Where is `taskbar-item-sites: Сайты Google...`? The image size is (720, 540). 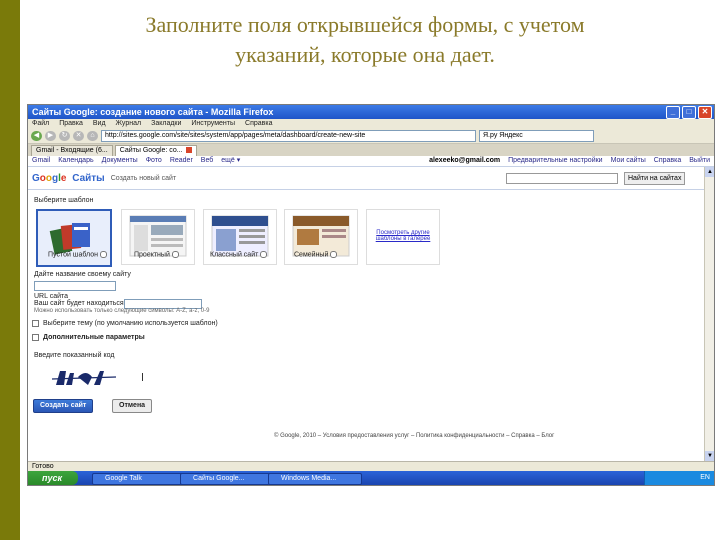 taskbar-item-sites: Сайты Google... is located at coordinates (227, 479).